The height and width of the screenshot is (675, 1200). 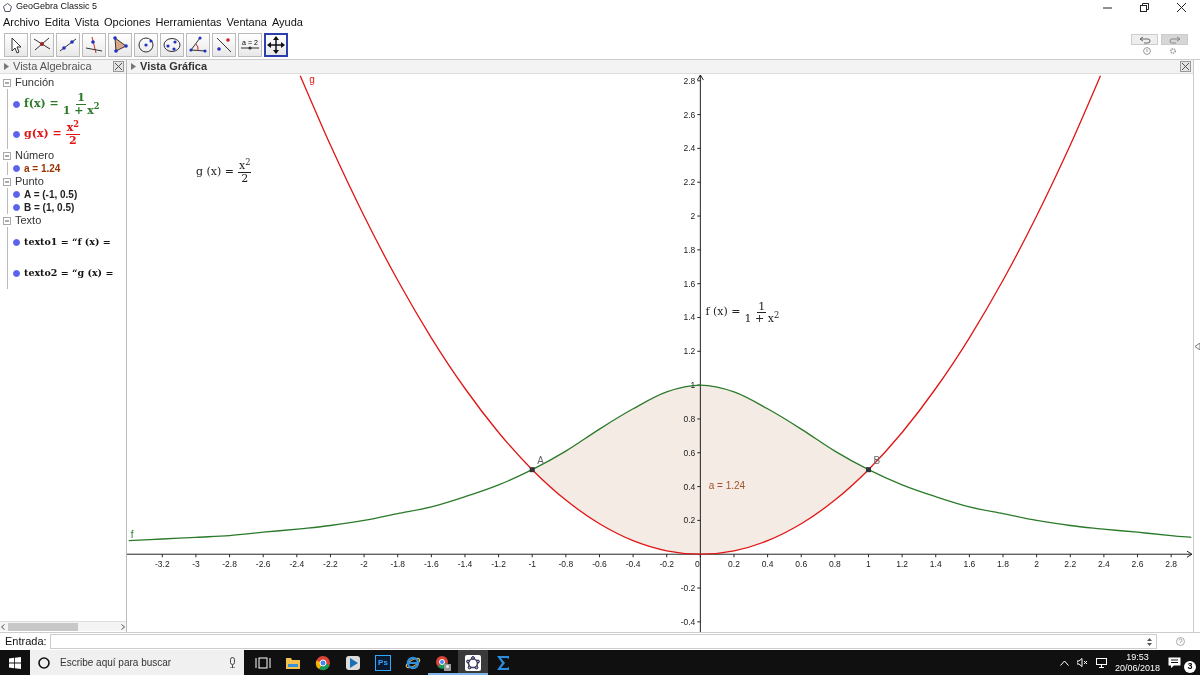 I want to click on window-title: GeoGebra Classic 5, so click(x=57, y=7).